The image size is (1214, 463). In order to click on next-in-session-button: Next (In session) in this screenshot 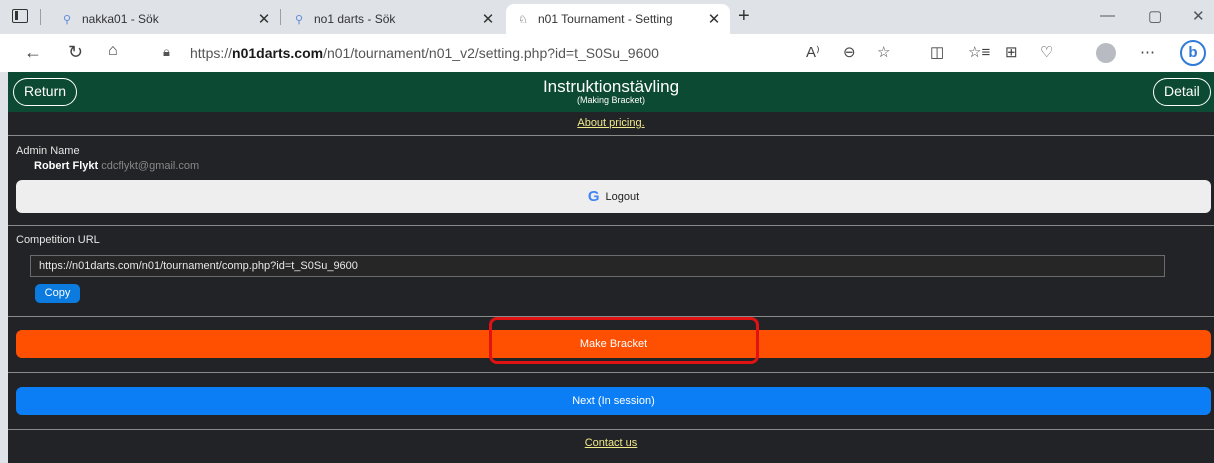, I will do `click(613, 401)`.